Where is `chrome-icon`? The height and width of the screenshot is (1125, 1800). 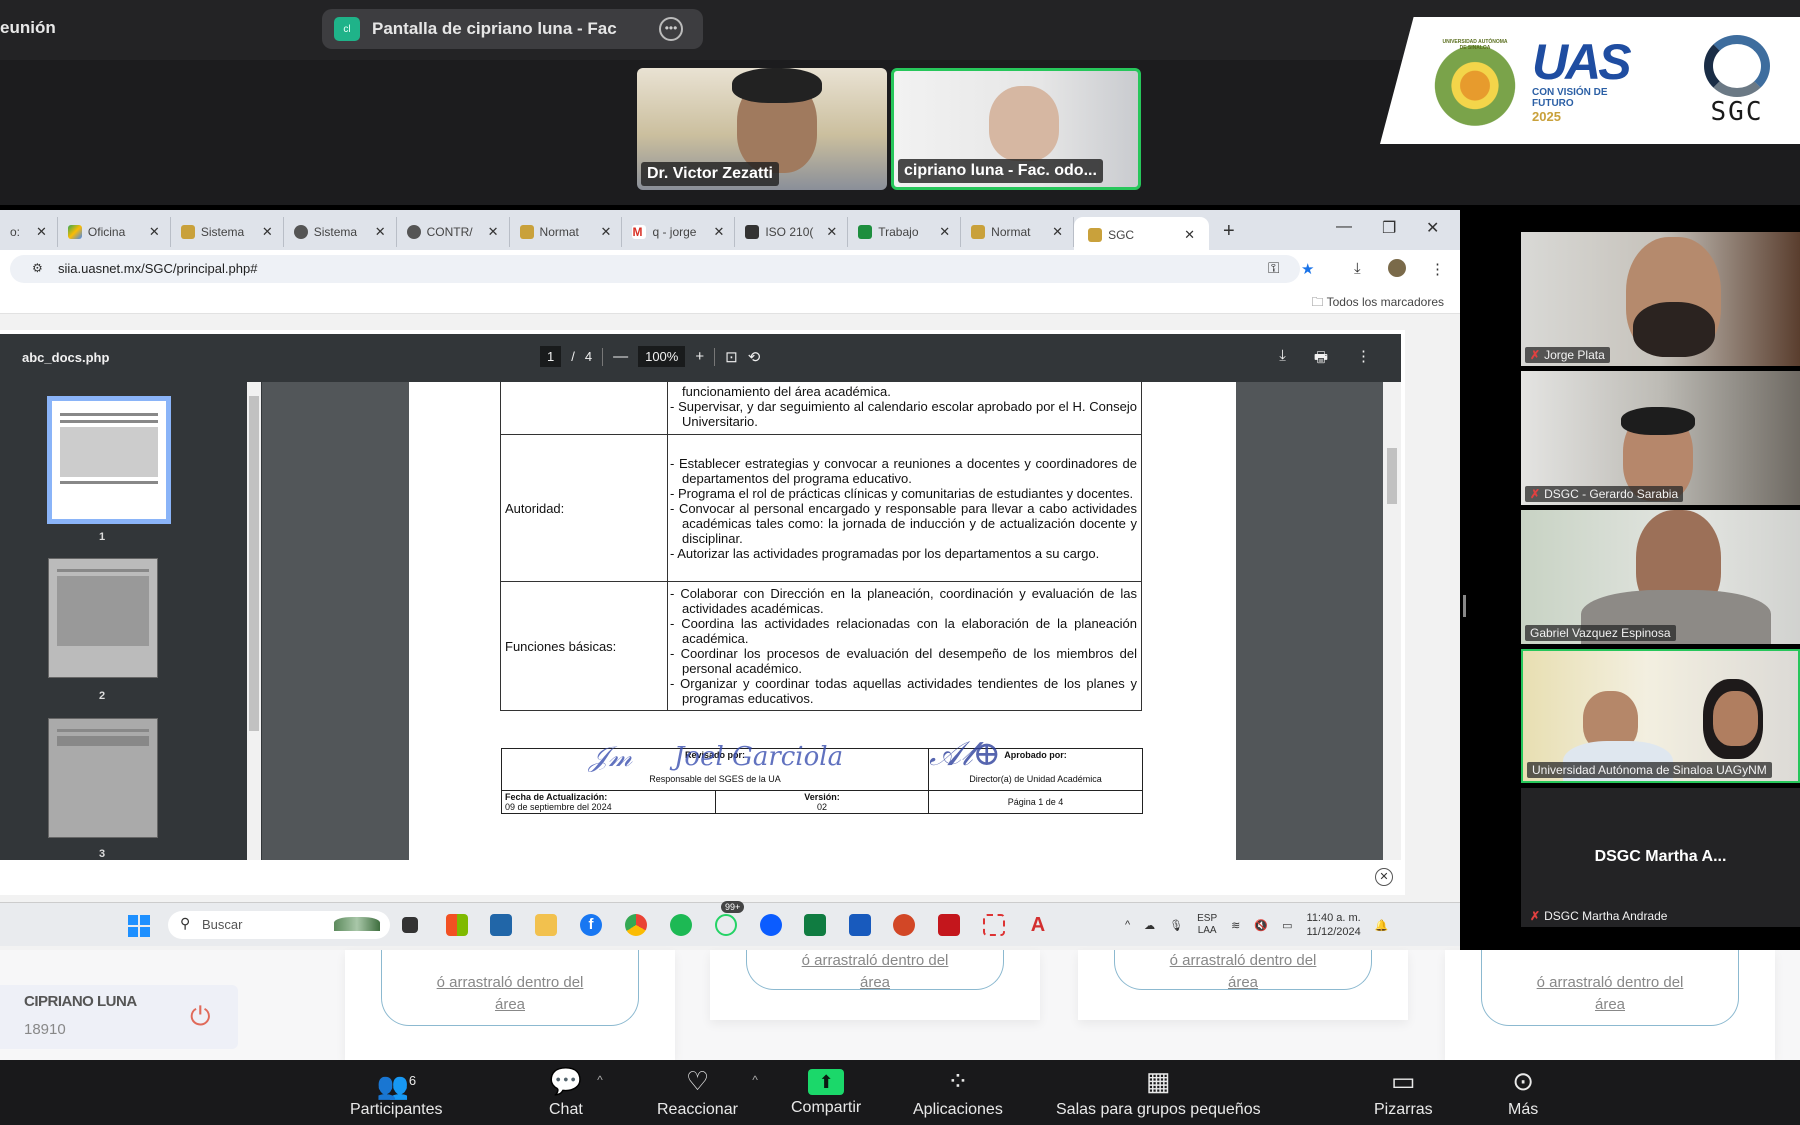
chrome-icon is located at coordinates (636, 925).